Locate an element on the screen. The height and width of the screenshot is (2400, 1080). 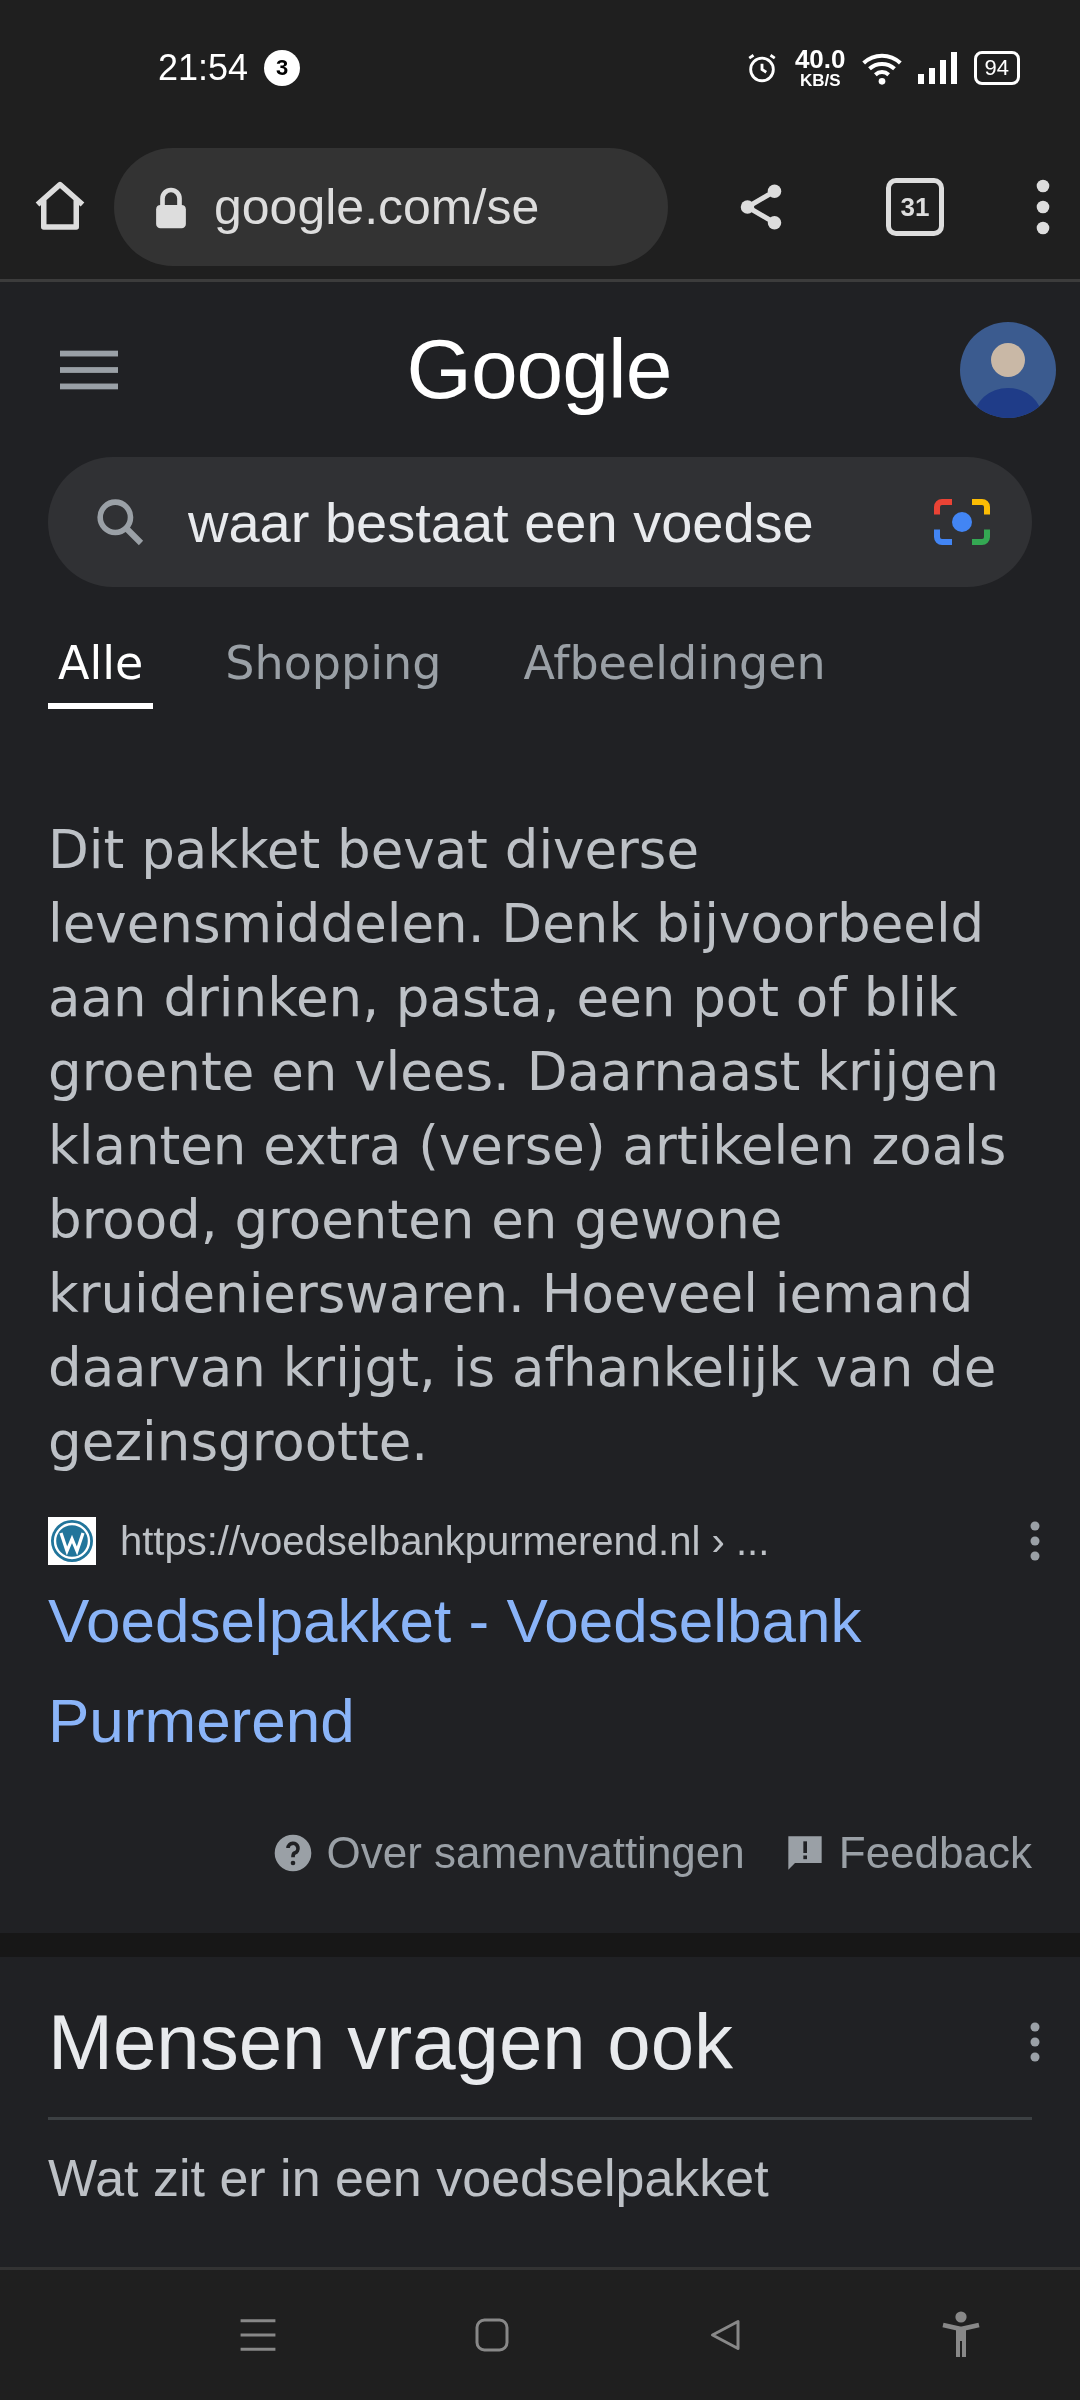
question-item: Wat zit er in een voedselpakket is located at coordinates (540, 2178).